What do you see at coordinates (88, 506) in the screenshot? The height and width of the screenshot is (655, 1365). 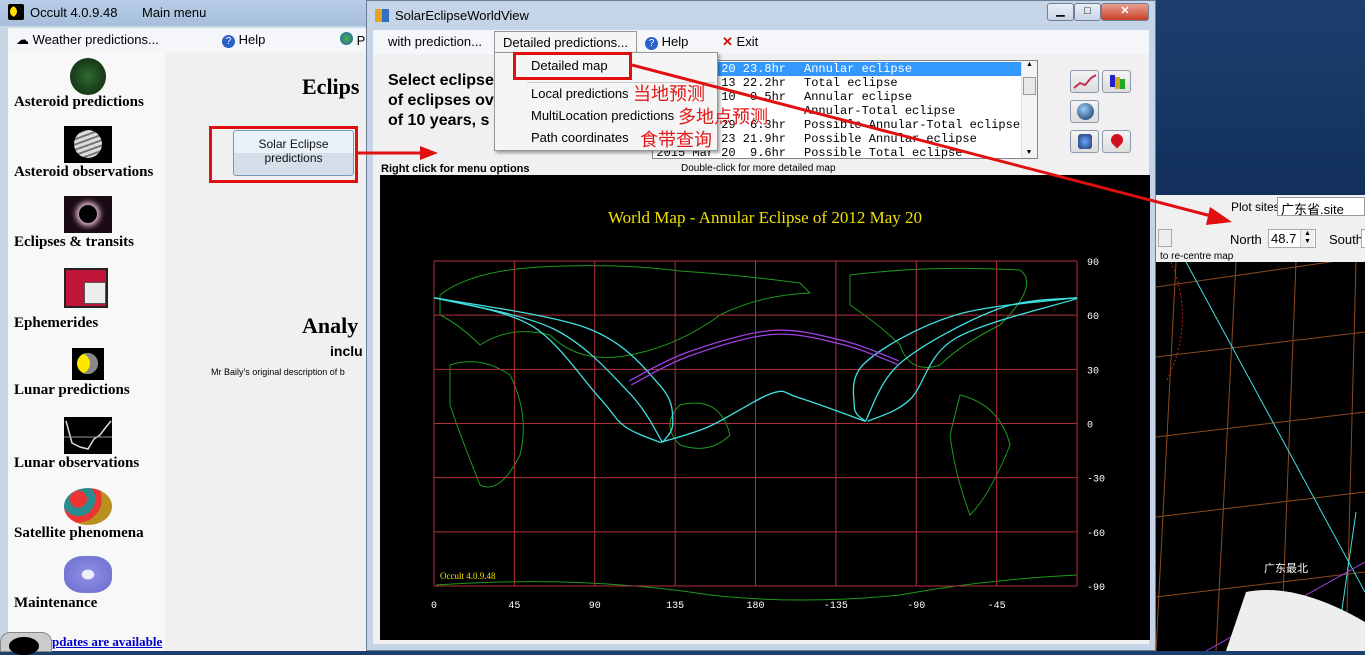 I see `satellite-icon` at bounding box center [88, 506].